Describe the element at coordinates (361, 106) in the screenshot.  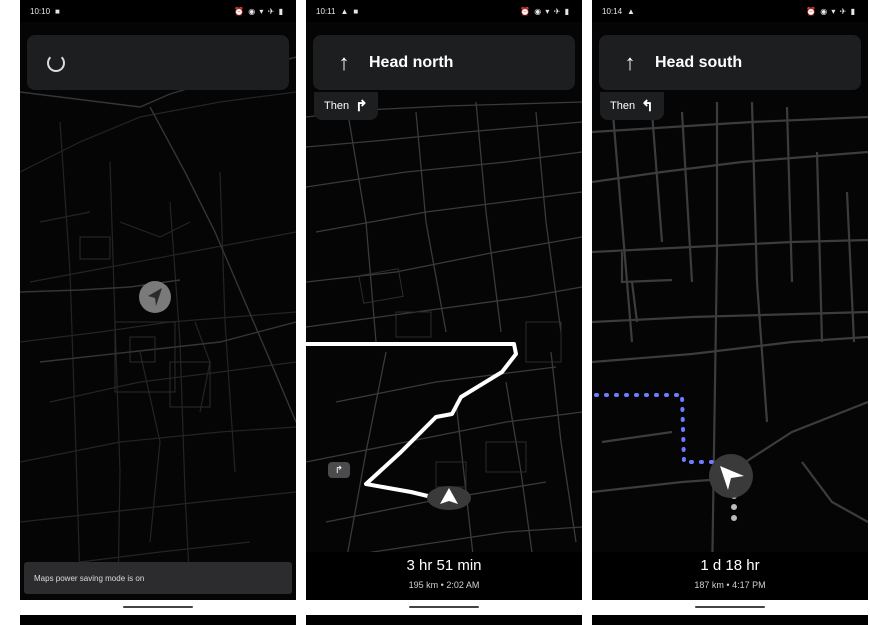
I see `turn-right-icon: ↱` at that location.